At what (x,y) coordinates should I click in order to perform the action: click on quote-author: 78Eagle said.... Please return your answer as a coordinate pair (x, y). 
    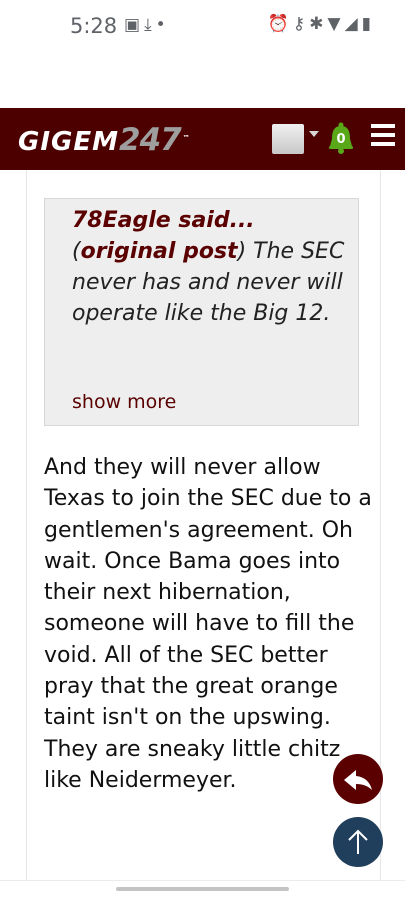
    Looking at the image, I should click on (163, 220).